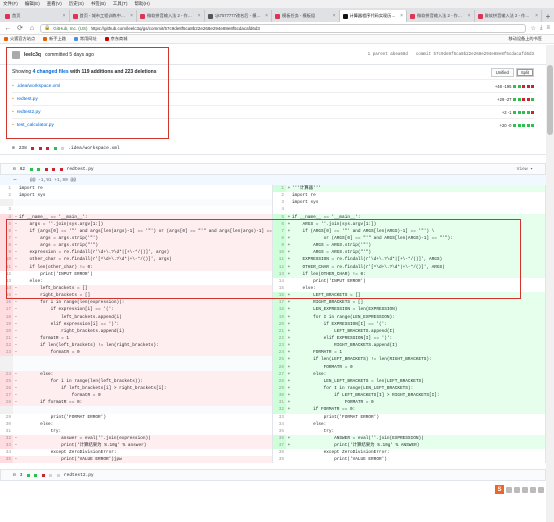 This screenshot has width=554, height=522. What do you see at coordinates (36, 16) in the screenshot?
I see `browser-tab: 首页 ×` at bounding box center [36, 16].